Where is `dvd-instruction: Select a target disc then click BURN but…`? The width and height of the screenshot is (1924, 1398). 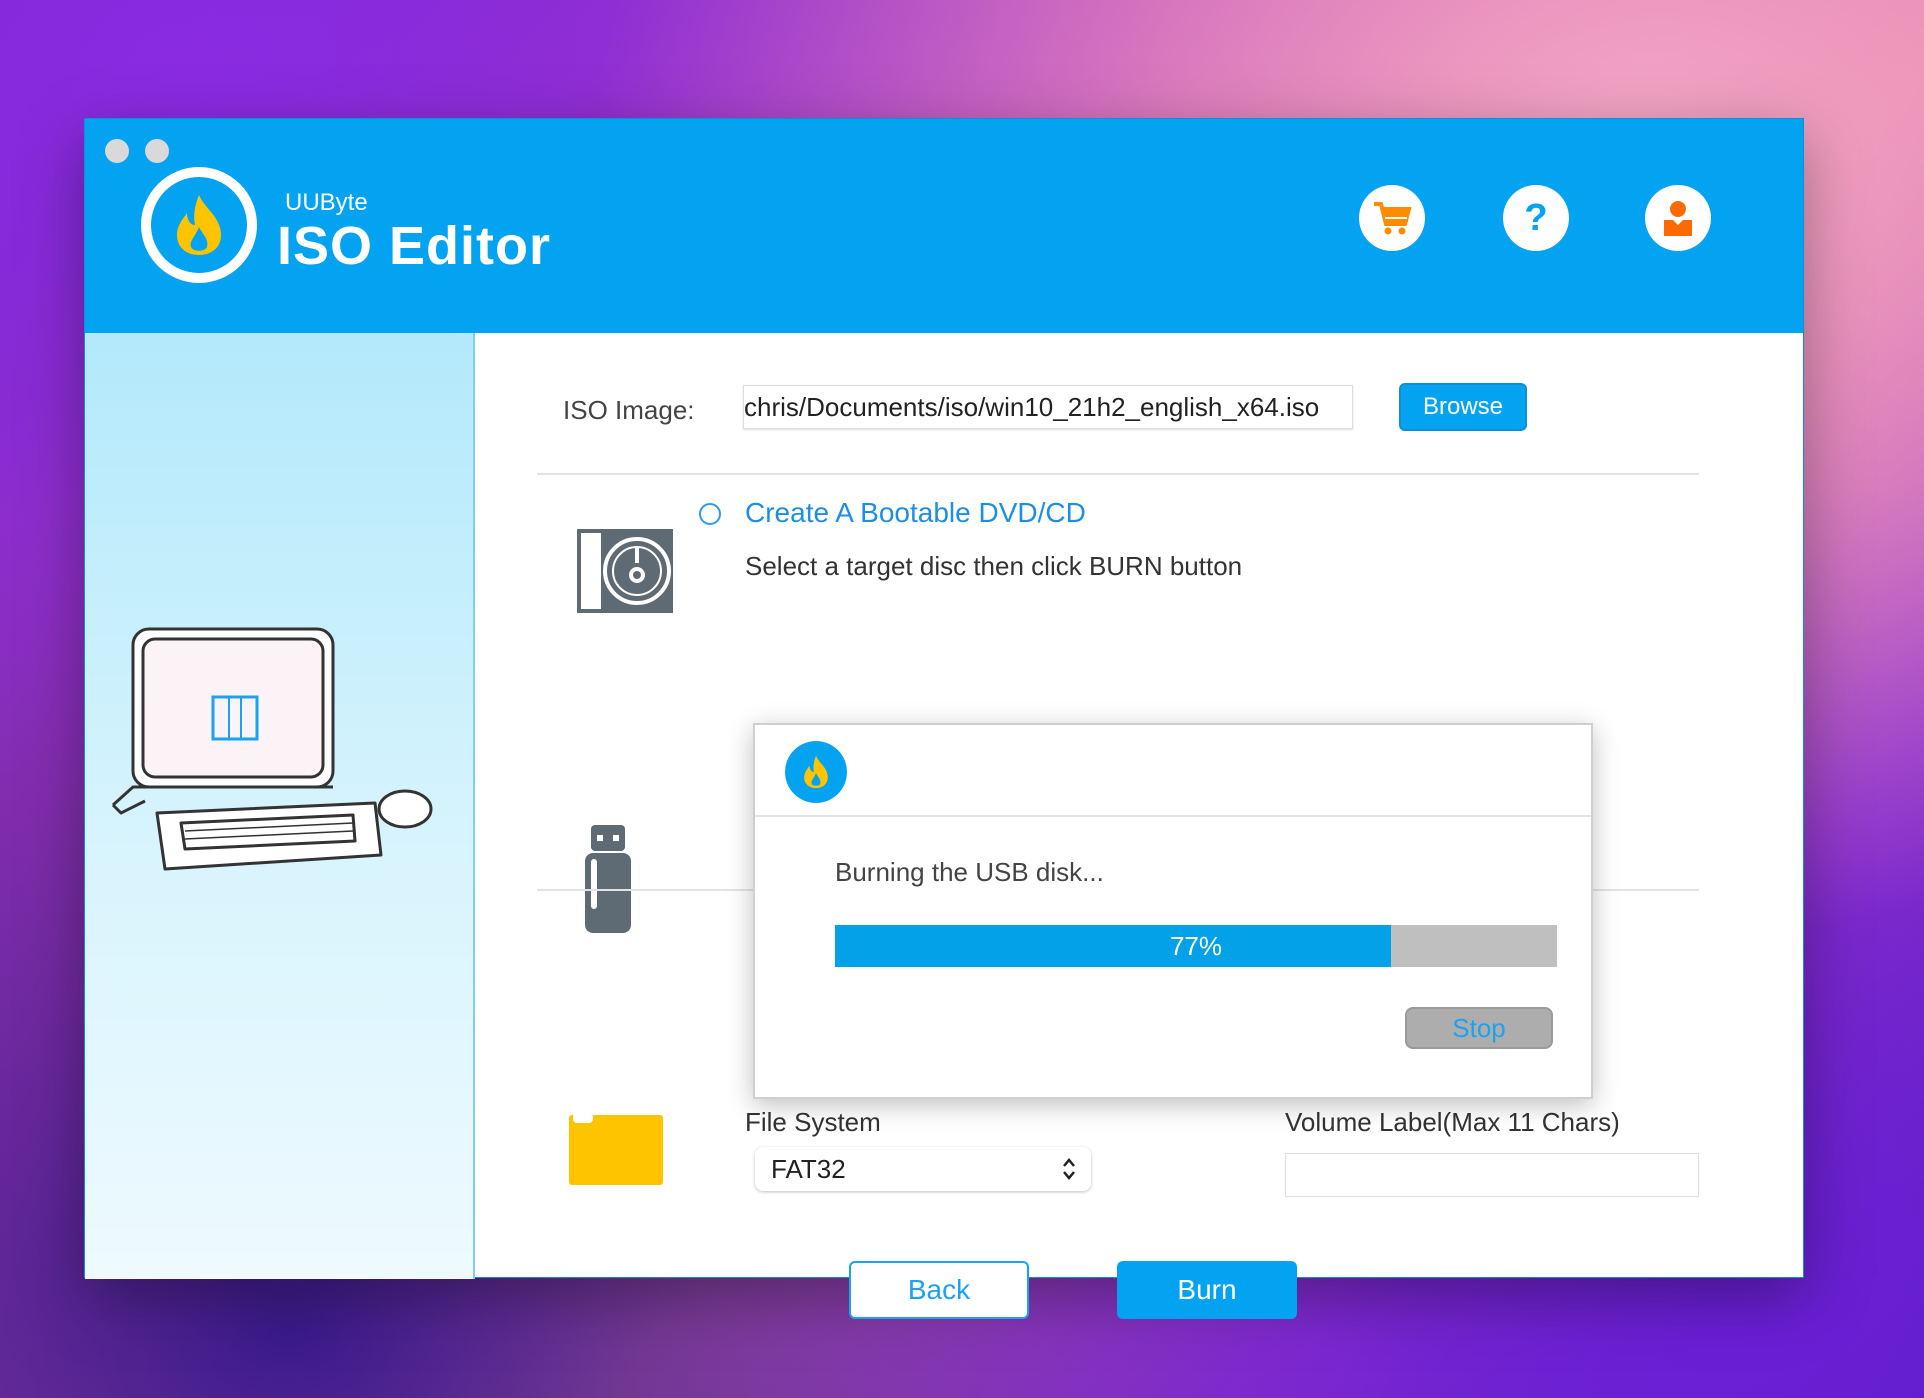
dvd-instruction: Select a target disc then click BURN but… is located at coordinates (994, 566).